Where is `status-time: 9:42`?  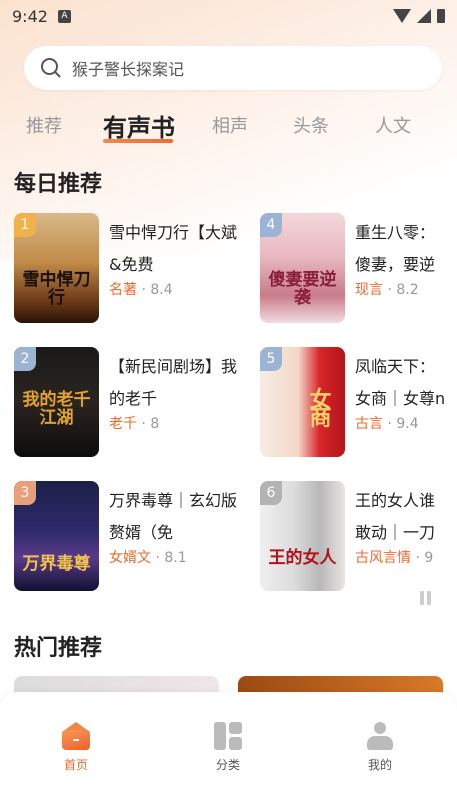
status-time: 9:42 is located at coordinates (30, 16).